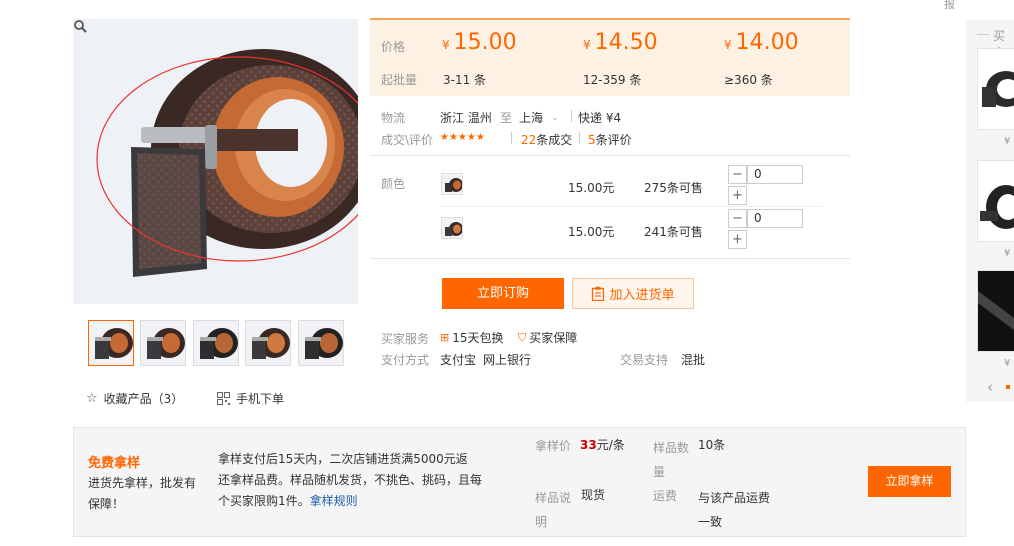 The width and height of the screenshot is (1014, 546). Describe the element at coordinates (1007, 253) in the screenshot. I see `rail-item-2-price: ¥` at that location.